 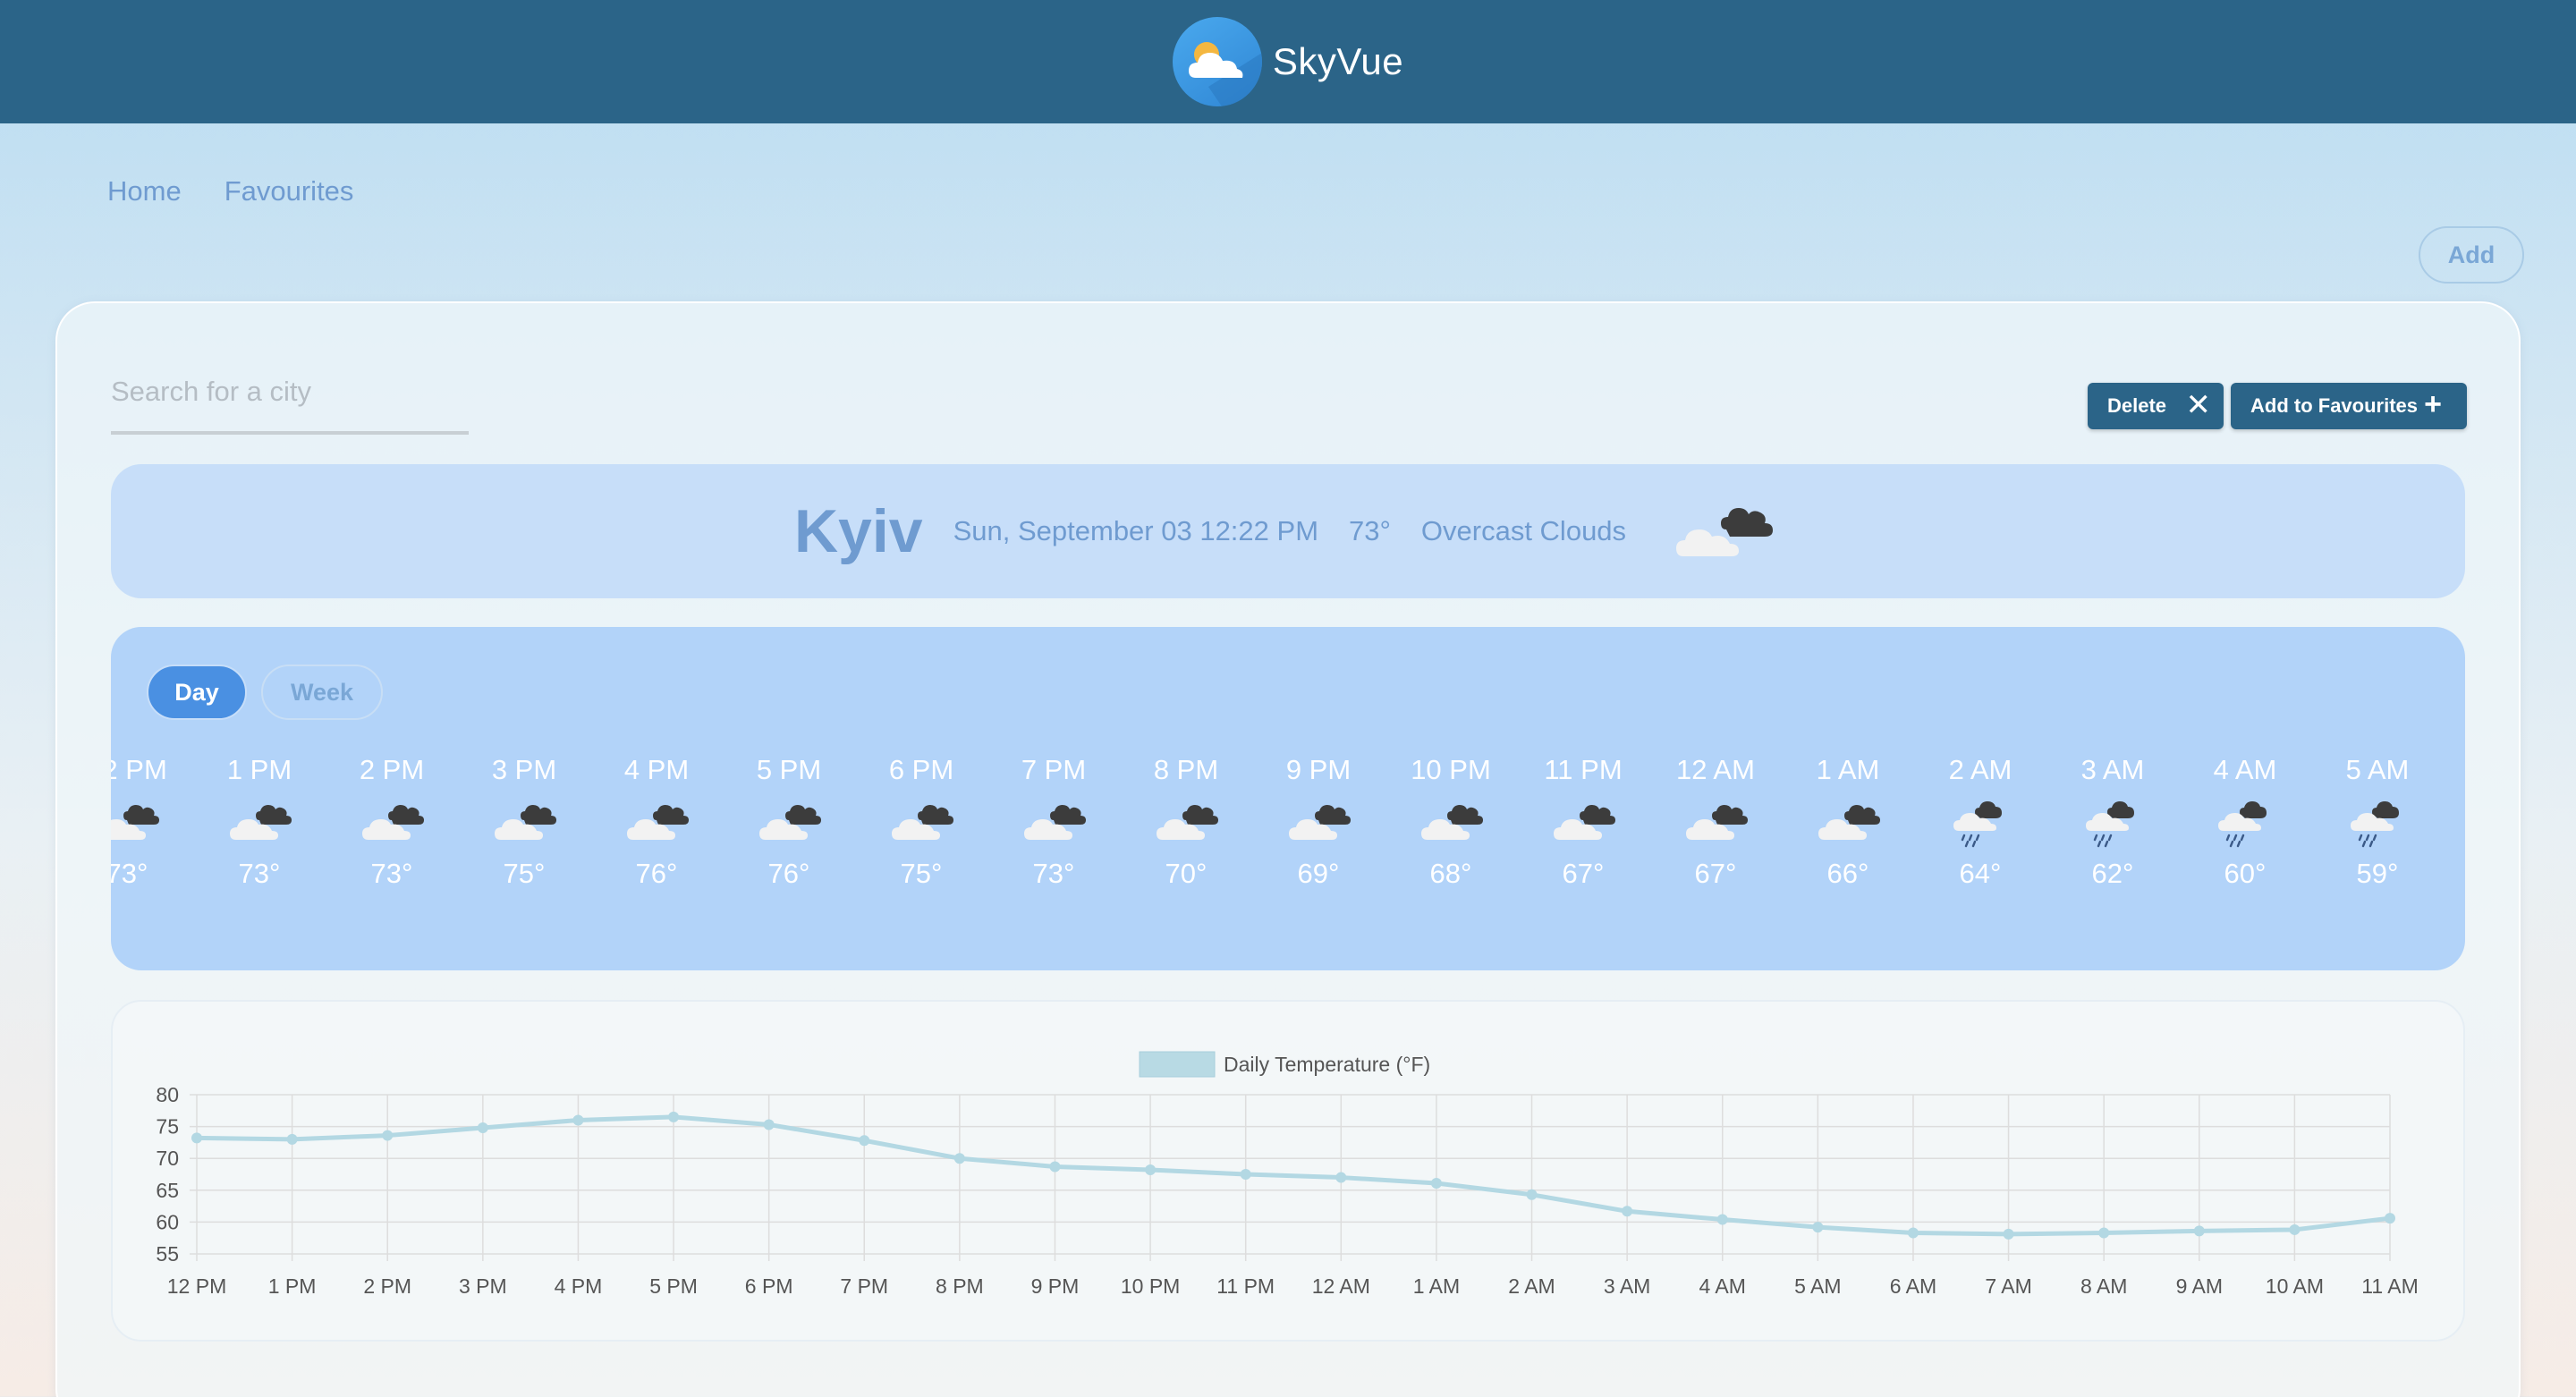 What do you see at coordinates (322, 693) in the screenshot?
I see `tab-week: Week` at bounding box center [322, 693].